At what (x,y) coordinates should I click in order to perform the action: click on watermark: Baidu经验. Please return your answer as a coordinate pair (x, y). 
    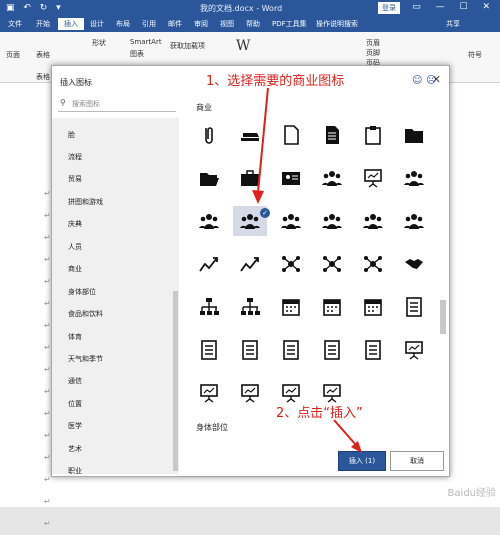
    Looking at the image, I should click on (471, 493).